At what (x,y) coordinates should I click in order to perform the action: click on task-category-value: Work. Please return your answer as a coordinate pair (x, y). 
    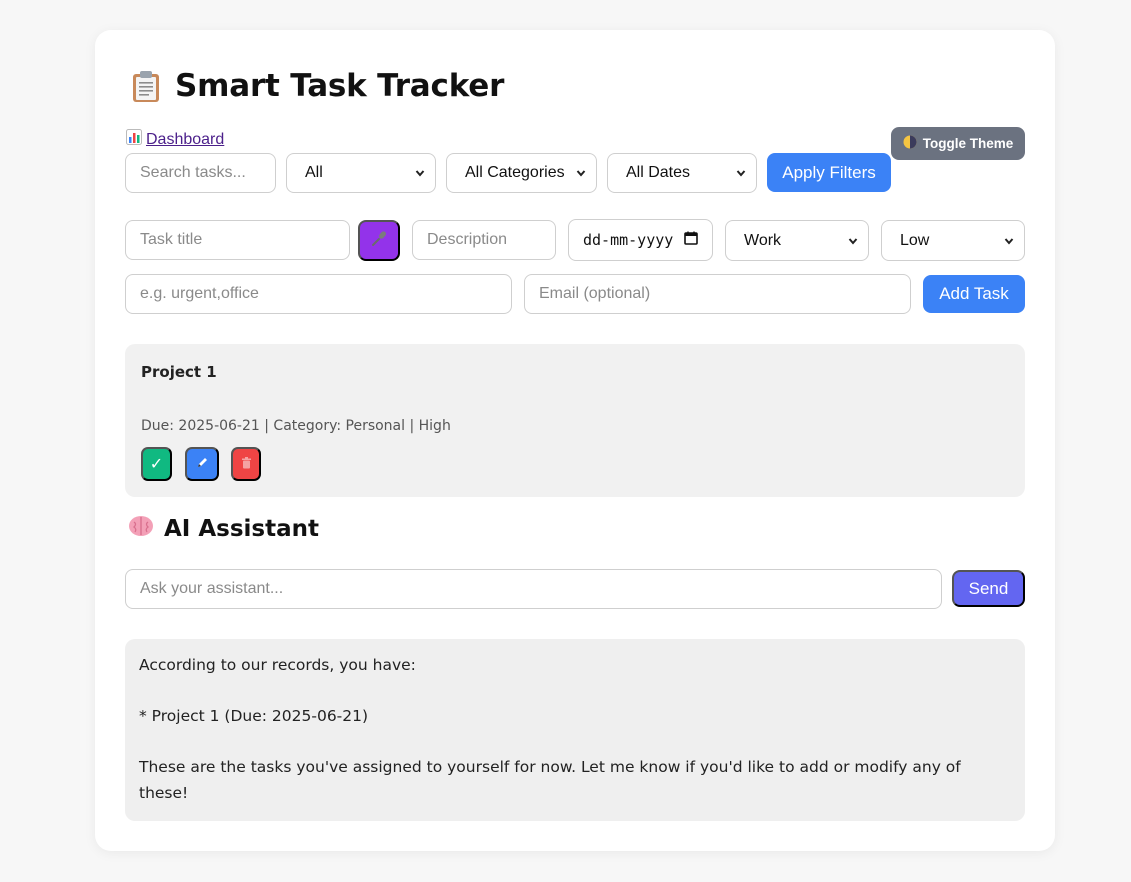
    Looking at the image, I should click on (763, 240).